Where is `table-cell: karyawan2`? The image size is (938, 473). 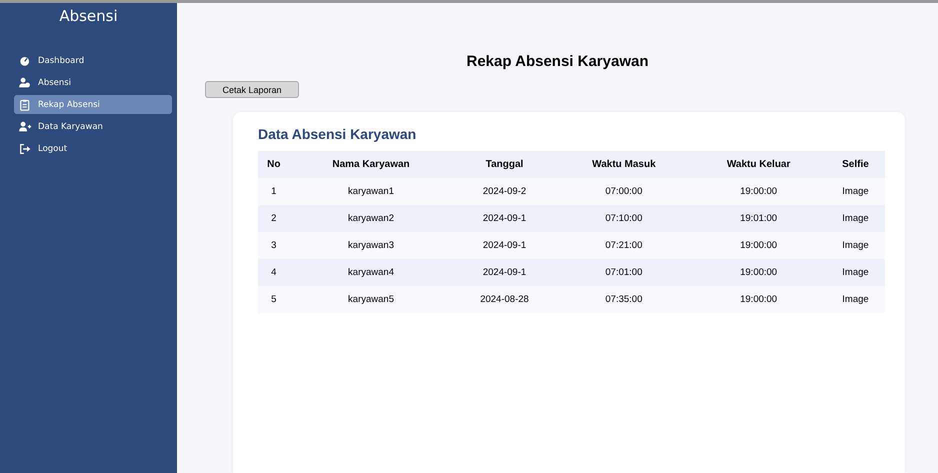 table-cell: karyawan2 is located at coordinates (371, 218).